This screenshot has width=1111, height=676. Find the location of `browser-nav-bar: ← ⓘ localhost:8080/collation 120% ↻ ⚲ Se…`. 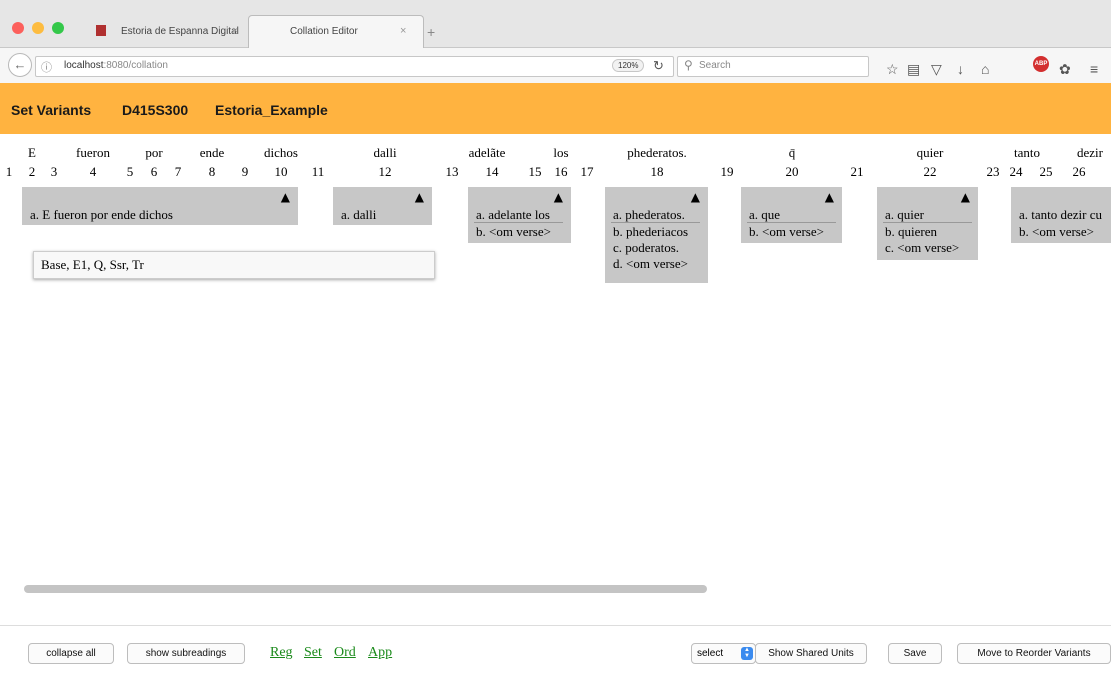

browser-nav-bar: ← ⓘ localhost:8080/collation 120% ↻ ⚲ Se… is located at coordinates (555, 66).